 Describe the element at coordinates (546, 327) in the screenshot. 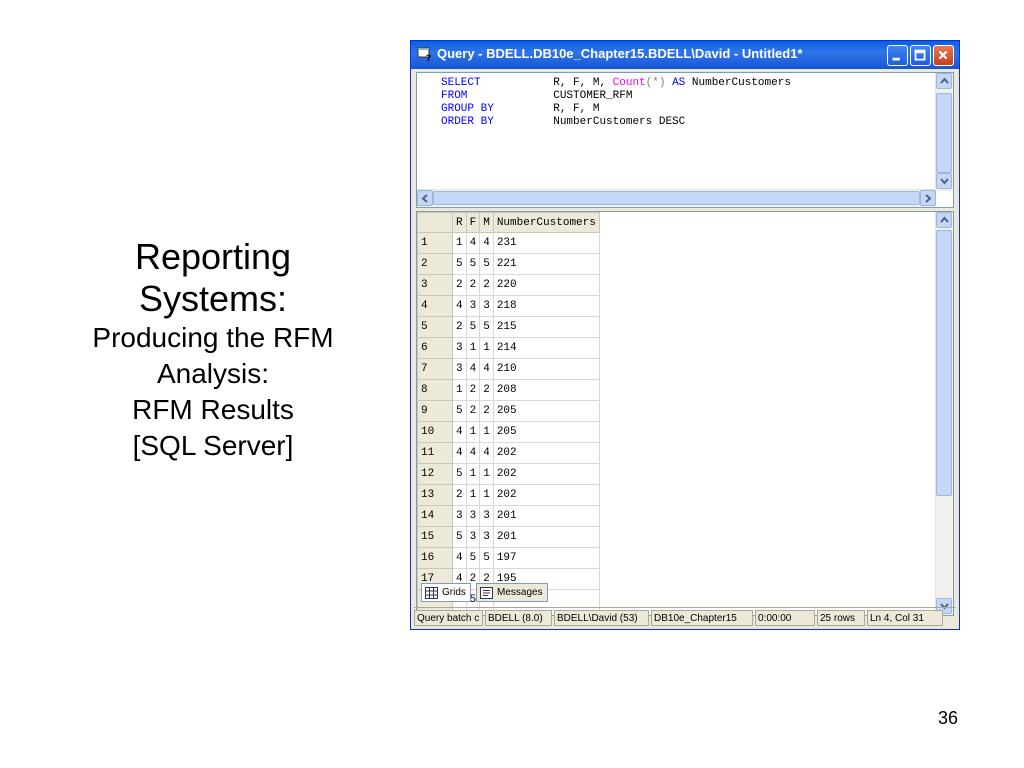

I see `cell-numbercustomers: 215` at that location.